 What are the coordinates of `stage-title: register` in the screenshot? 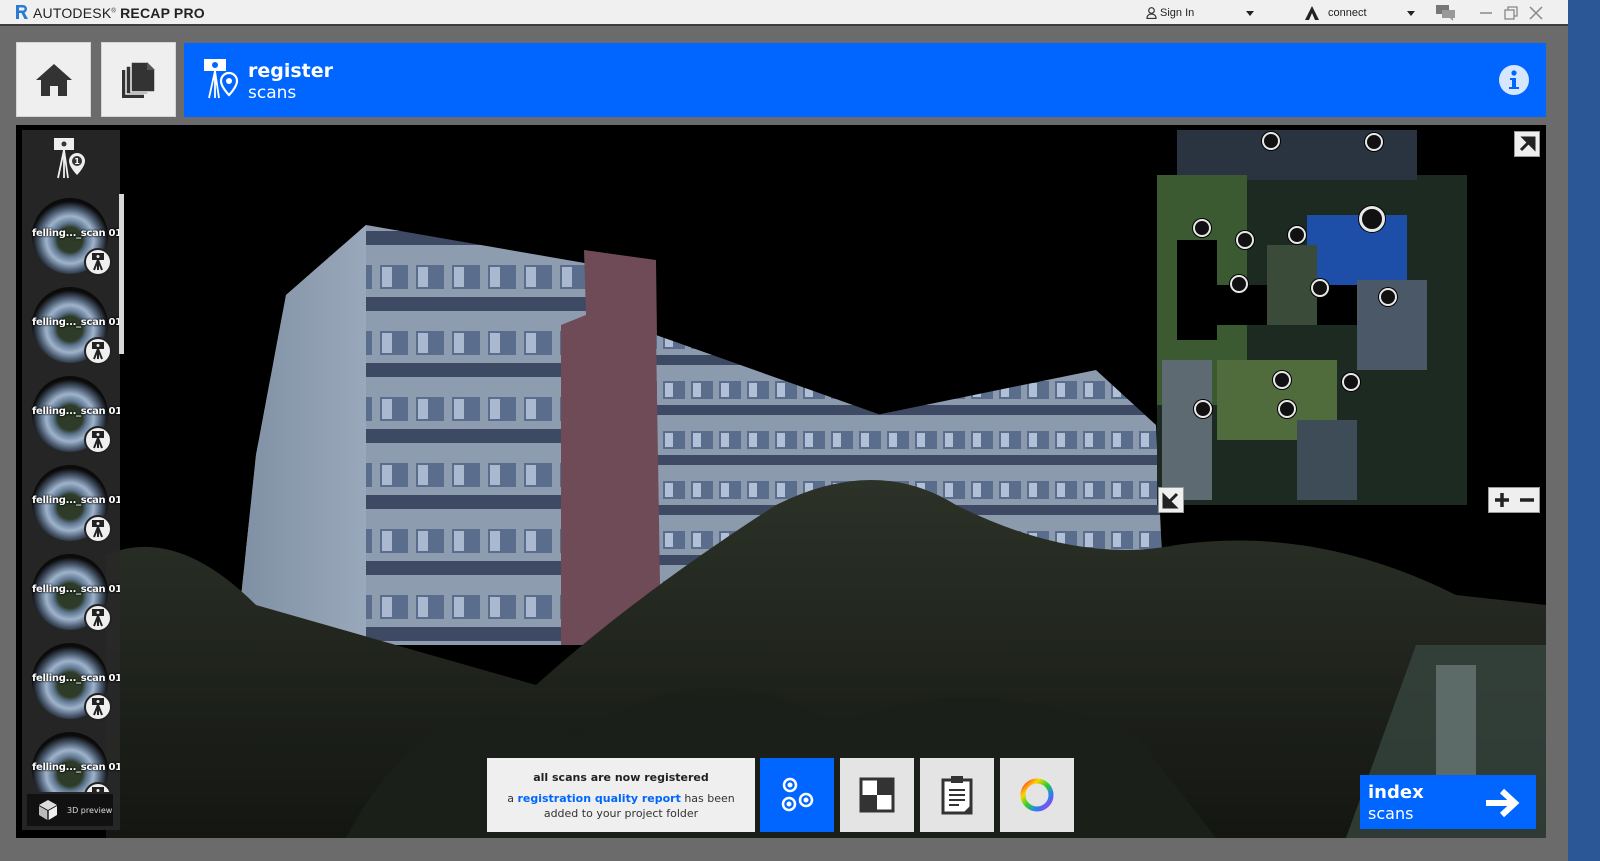 It's located at (291, 71).